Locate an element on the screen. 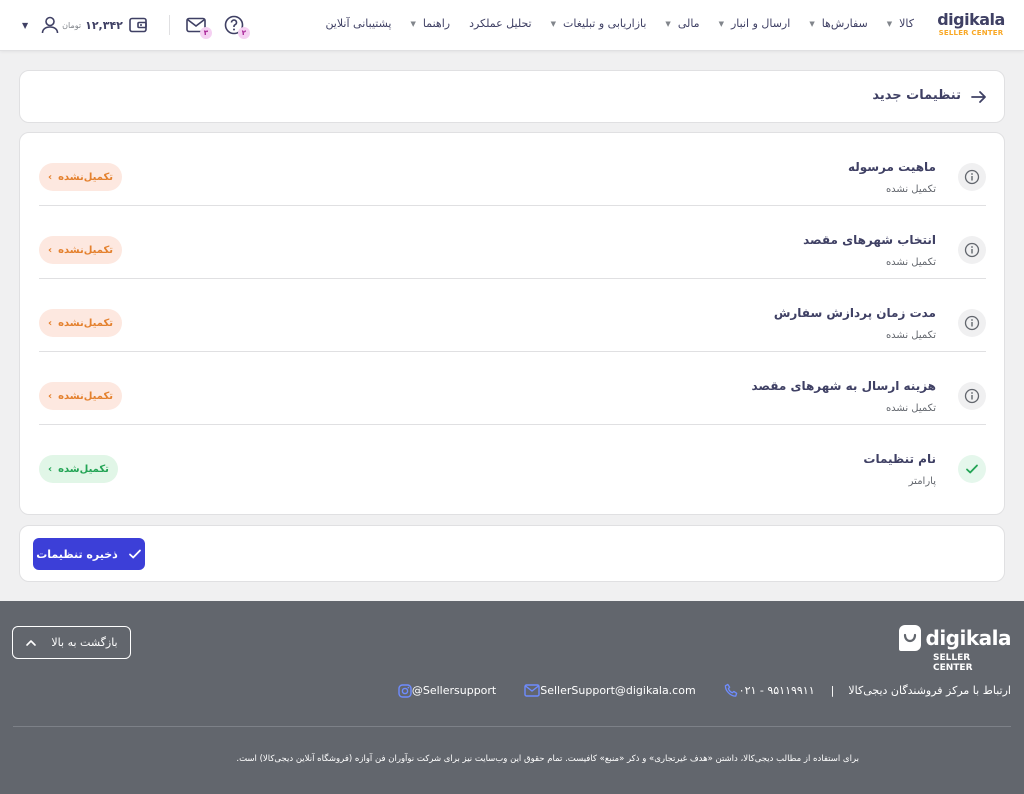 The height and width of the screenshot is (794, 1024). settings-row: ماهیت مرسوله تکمیل نشده تکمیل‌نشده › is located at coordinates (512, 169).